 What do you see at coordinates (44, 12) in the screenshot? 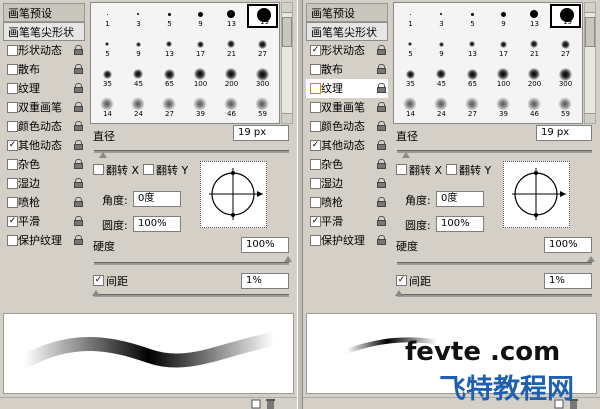
I see `sidebar-item: 画笔预设` at bounding box center [44, 12].